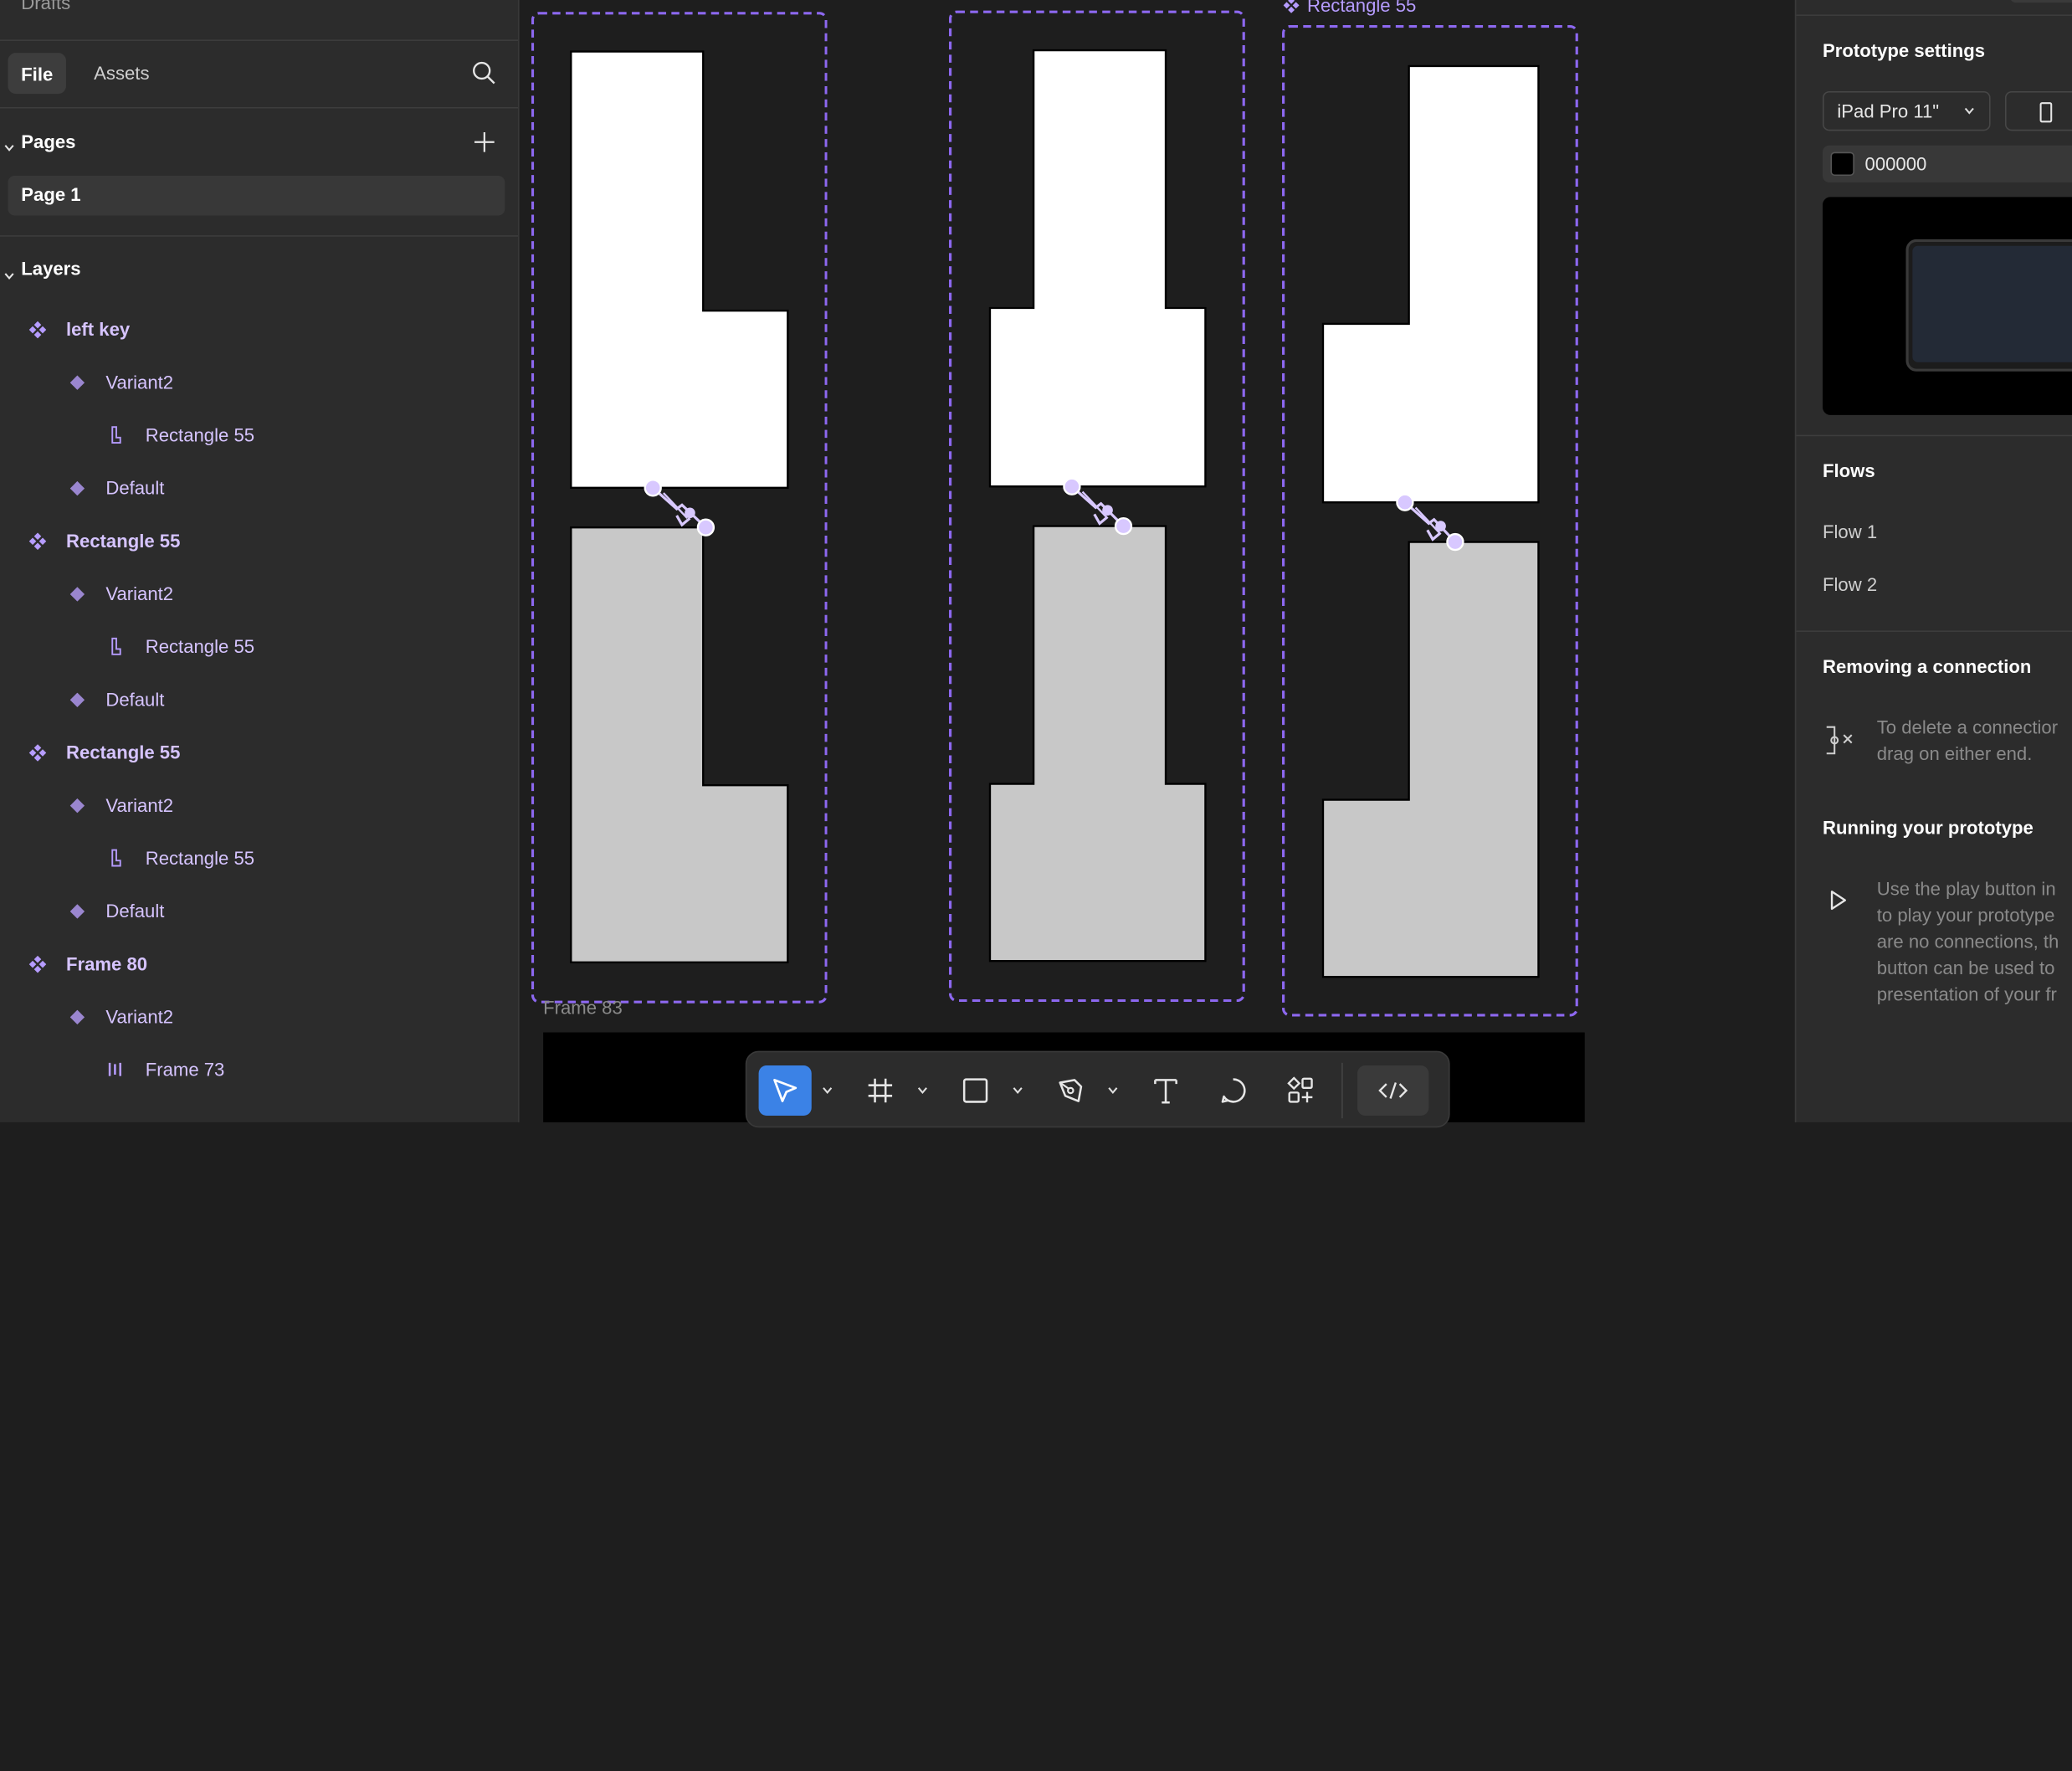 This screenshot has height=1771, width=2072. I want to click on help-text-line: to play your prototype, so click(1965, 915).